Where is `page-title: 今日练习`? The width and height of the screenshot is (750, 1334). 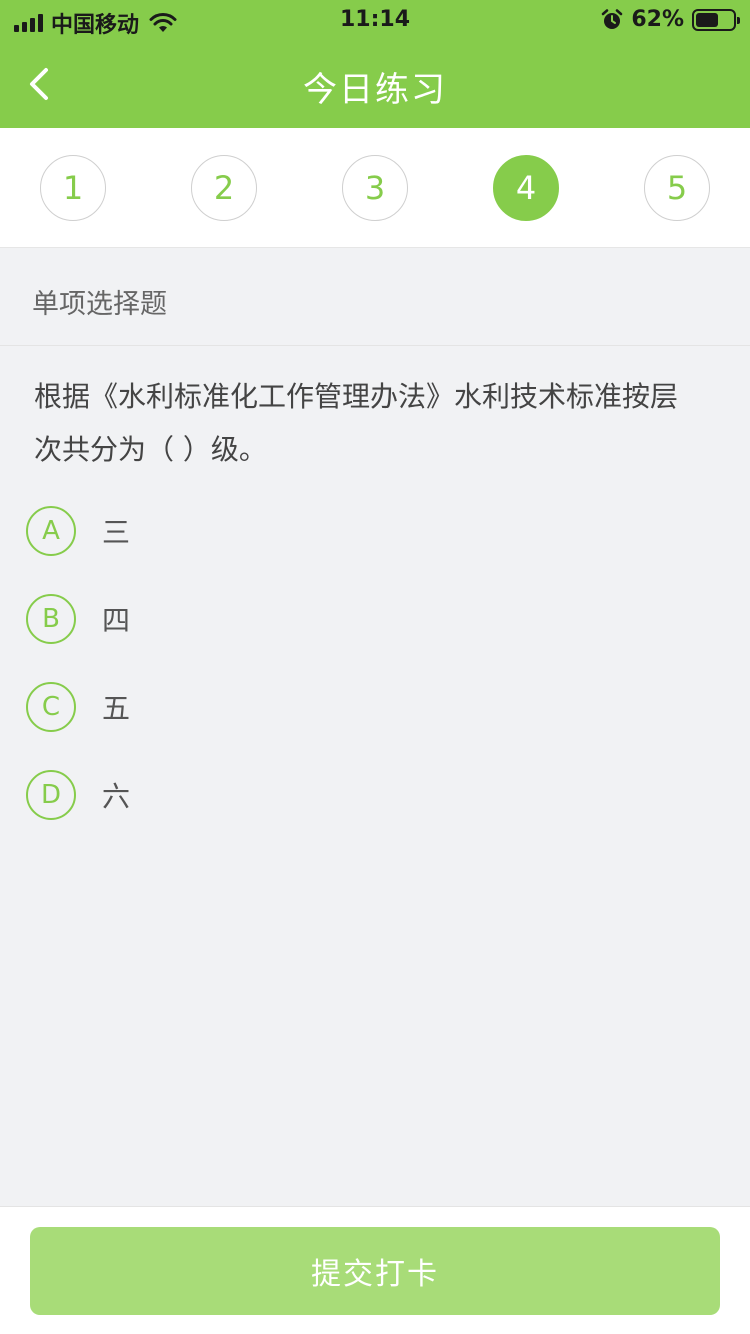
page-title: 今日练习 is located at coordinates (375, 90).